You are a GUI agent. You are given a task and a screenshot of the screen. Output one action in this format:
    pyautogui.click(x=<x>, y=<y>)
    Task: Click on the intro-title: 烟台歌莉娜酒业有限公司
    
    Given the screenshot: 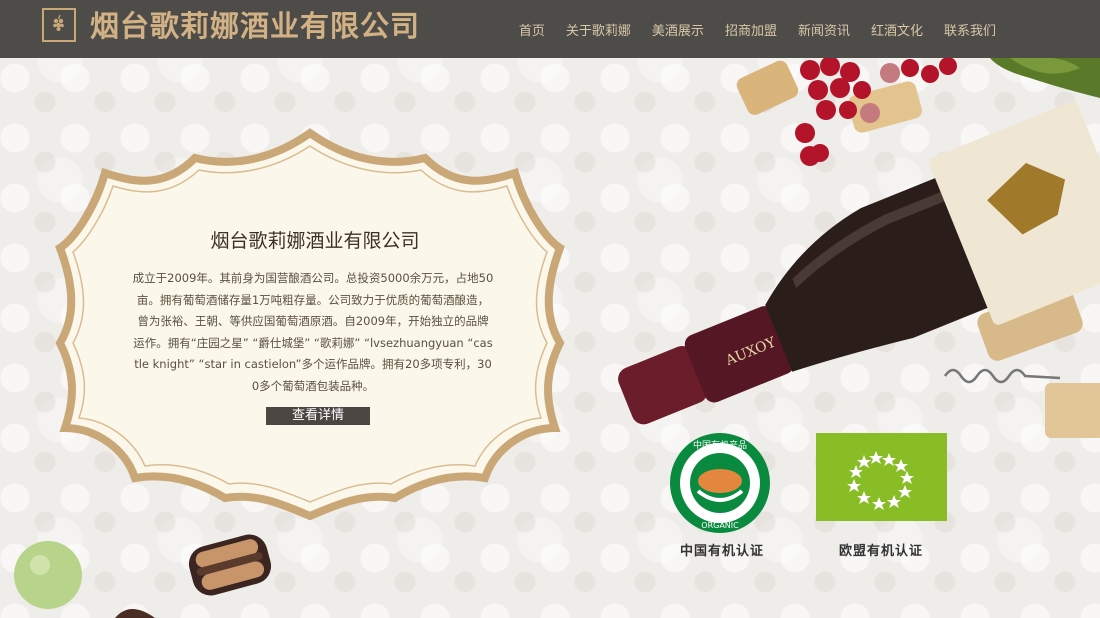 What is the action you would take?
    pyautogui.click(x=315, y=241)
    